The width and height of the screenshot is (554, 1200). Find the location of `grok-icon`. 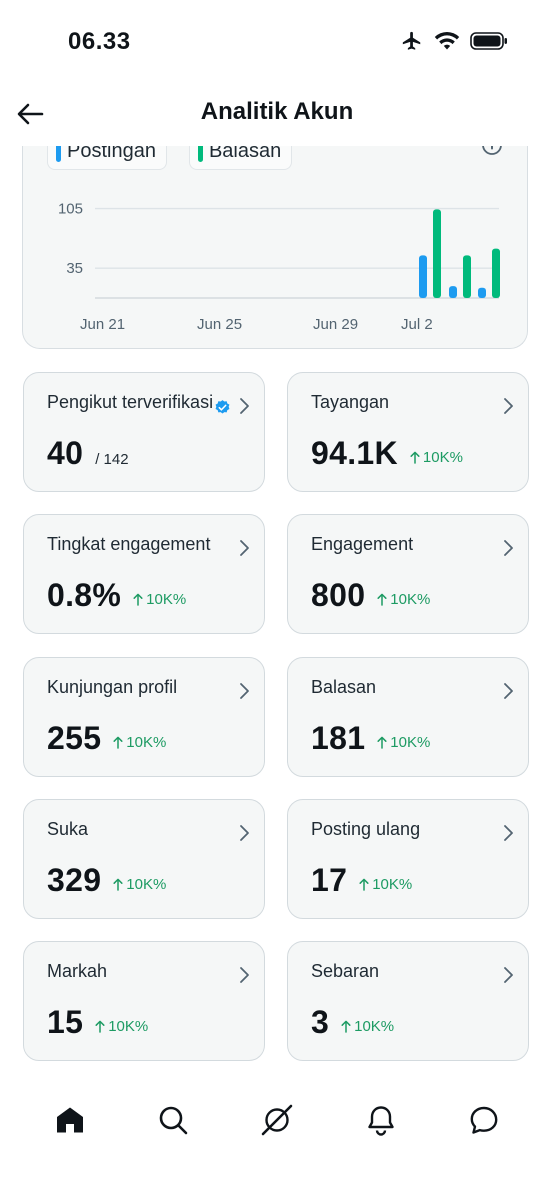

grok-icon is located at coordinates (277, 1120).